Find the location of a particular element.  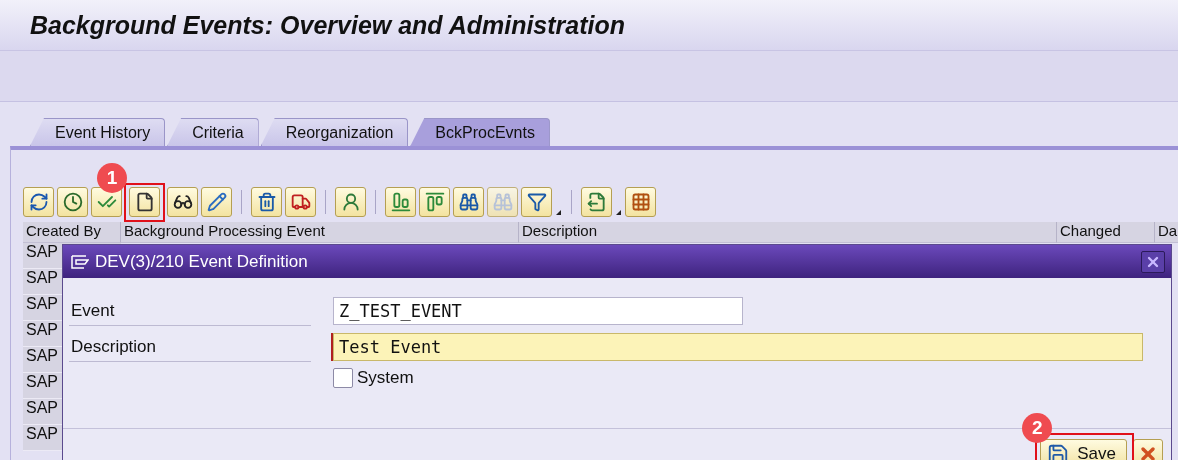

sort-ascending-icon is located at coordinates (400, 202).